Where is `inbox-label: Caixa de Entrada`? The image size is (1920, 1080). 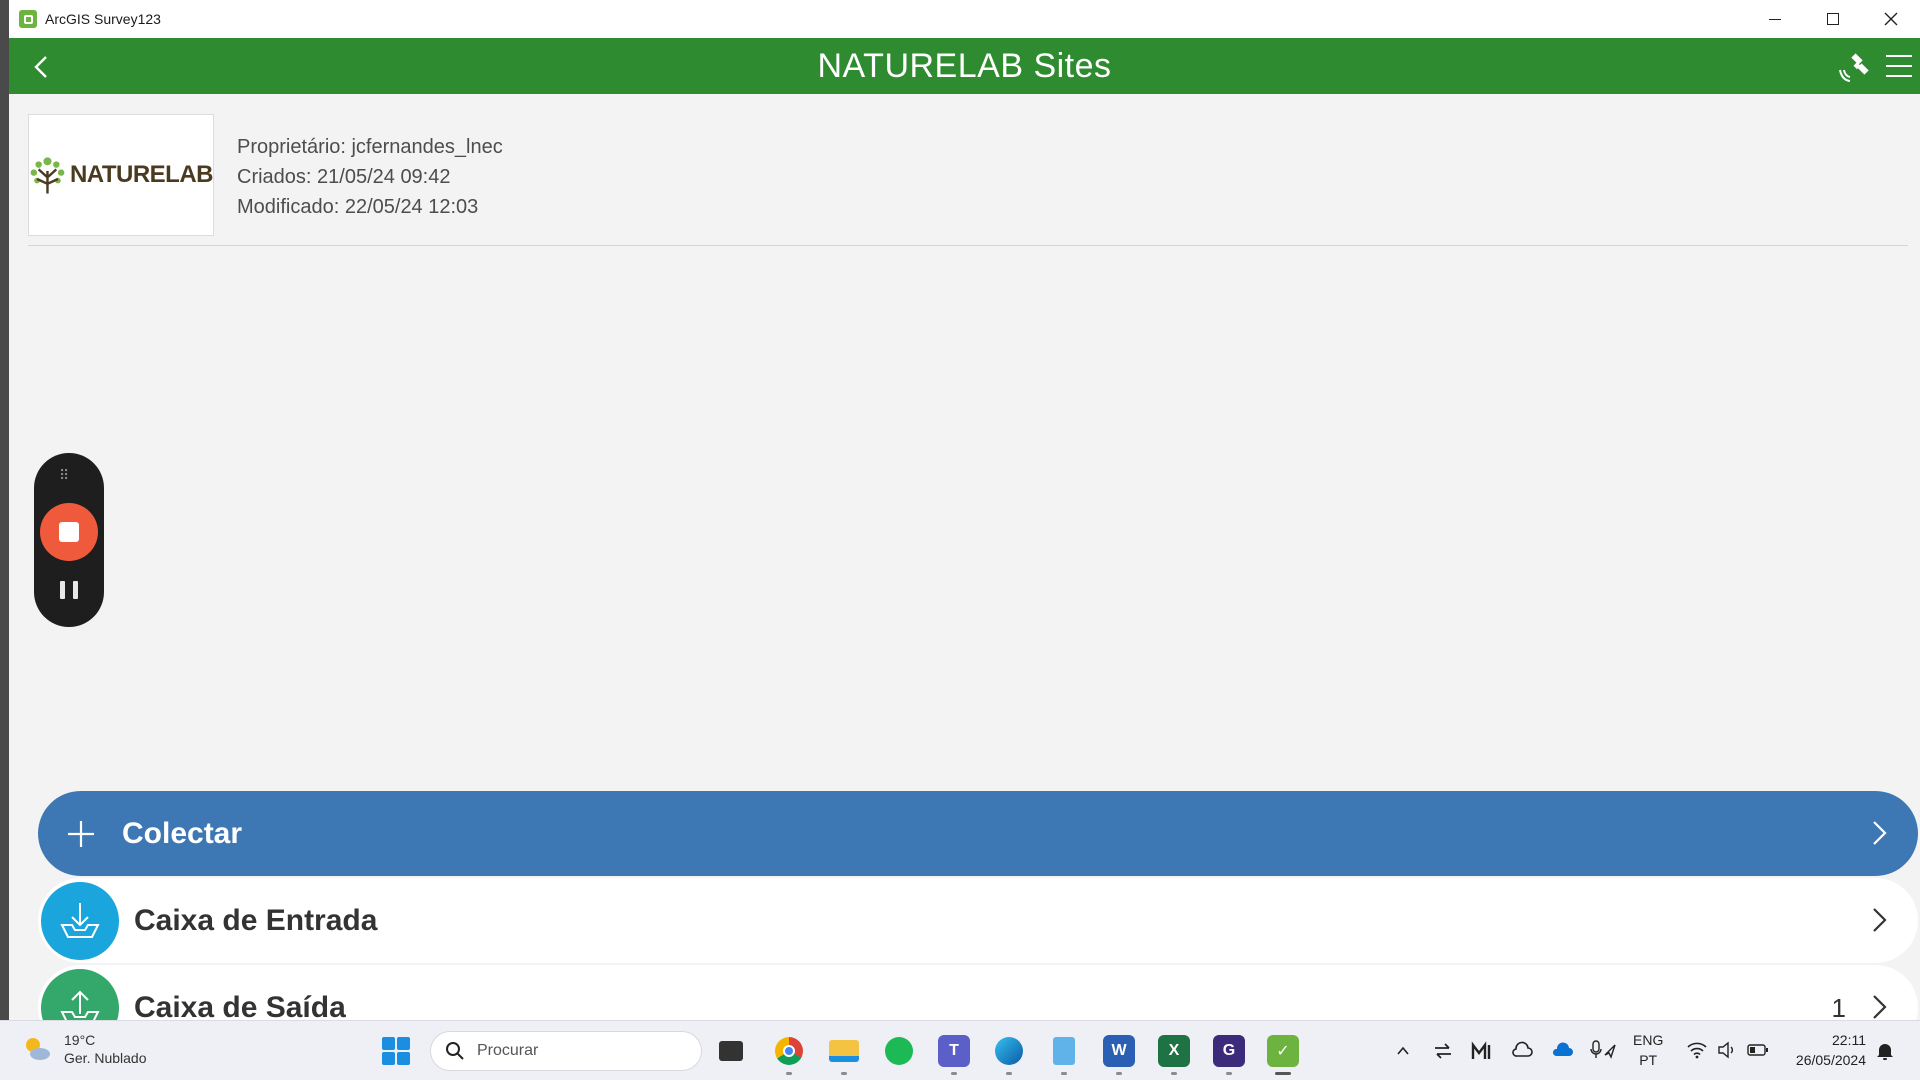 inbox-label: Caixa de Entrada is located at coordinates (256, 920).